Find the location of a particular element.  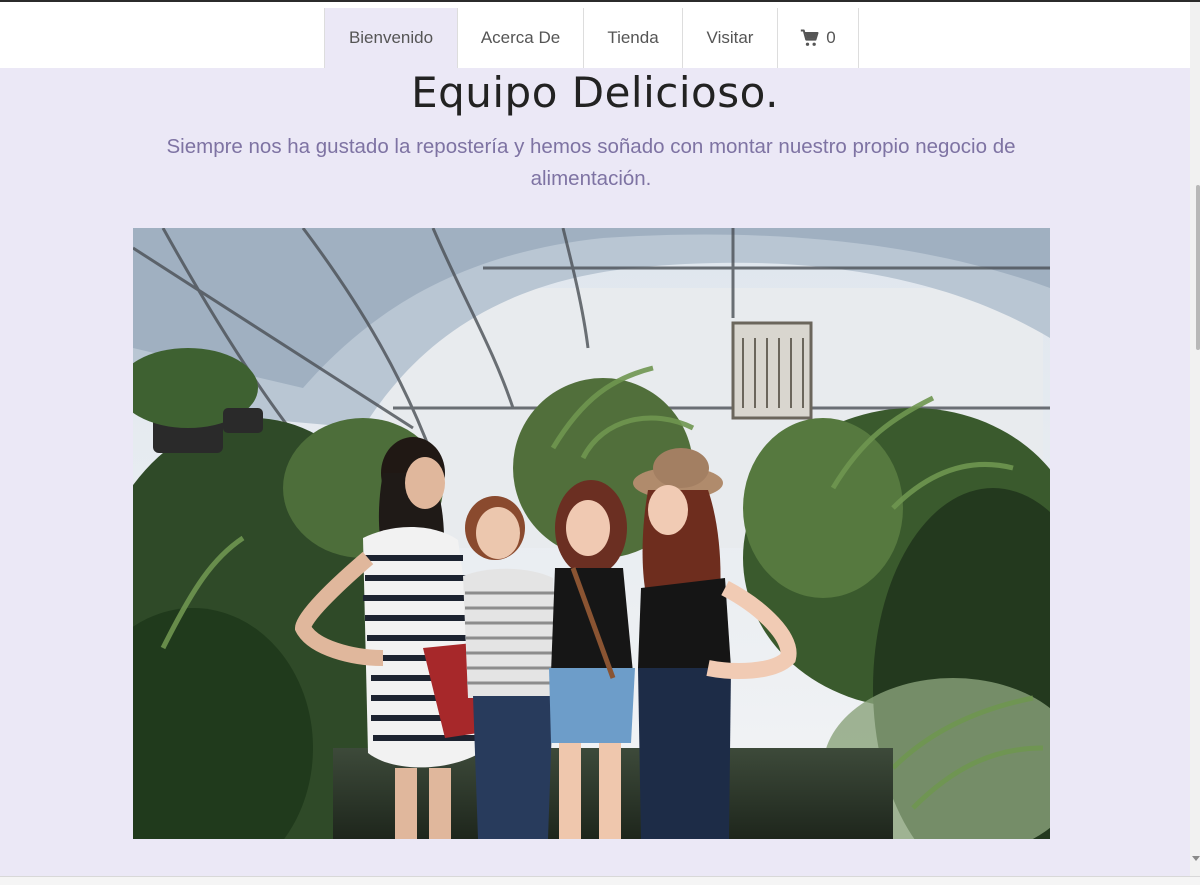

scrollbar-track is located at coordinates (1195, 439).